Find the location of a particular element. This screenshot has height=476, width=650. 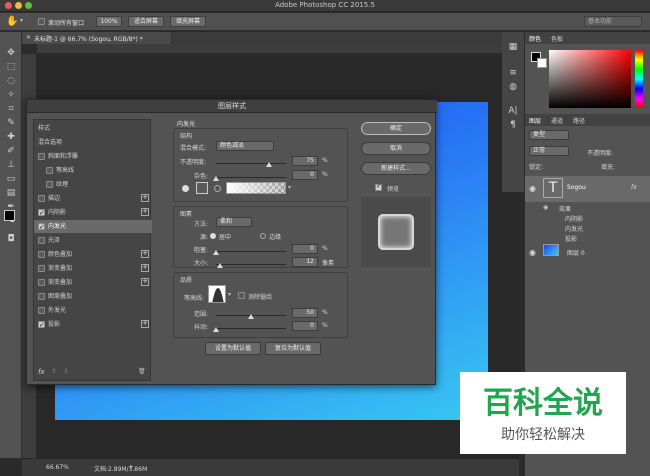

style-item: 等高线 is located at coordinates (93, 170).